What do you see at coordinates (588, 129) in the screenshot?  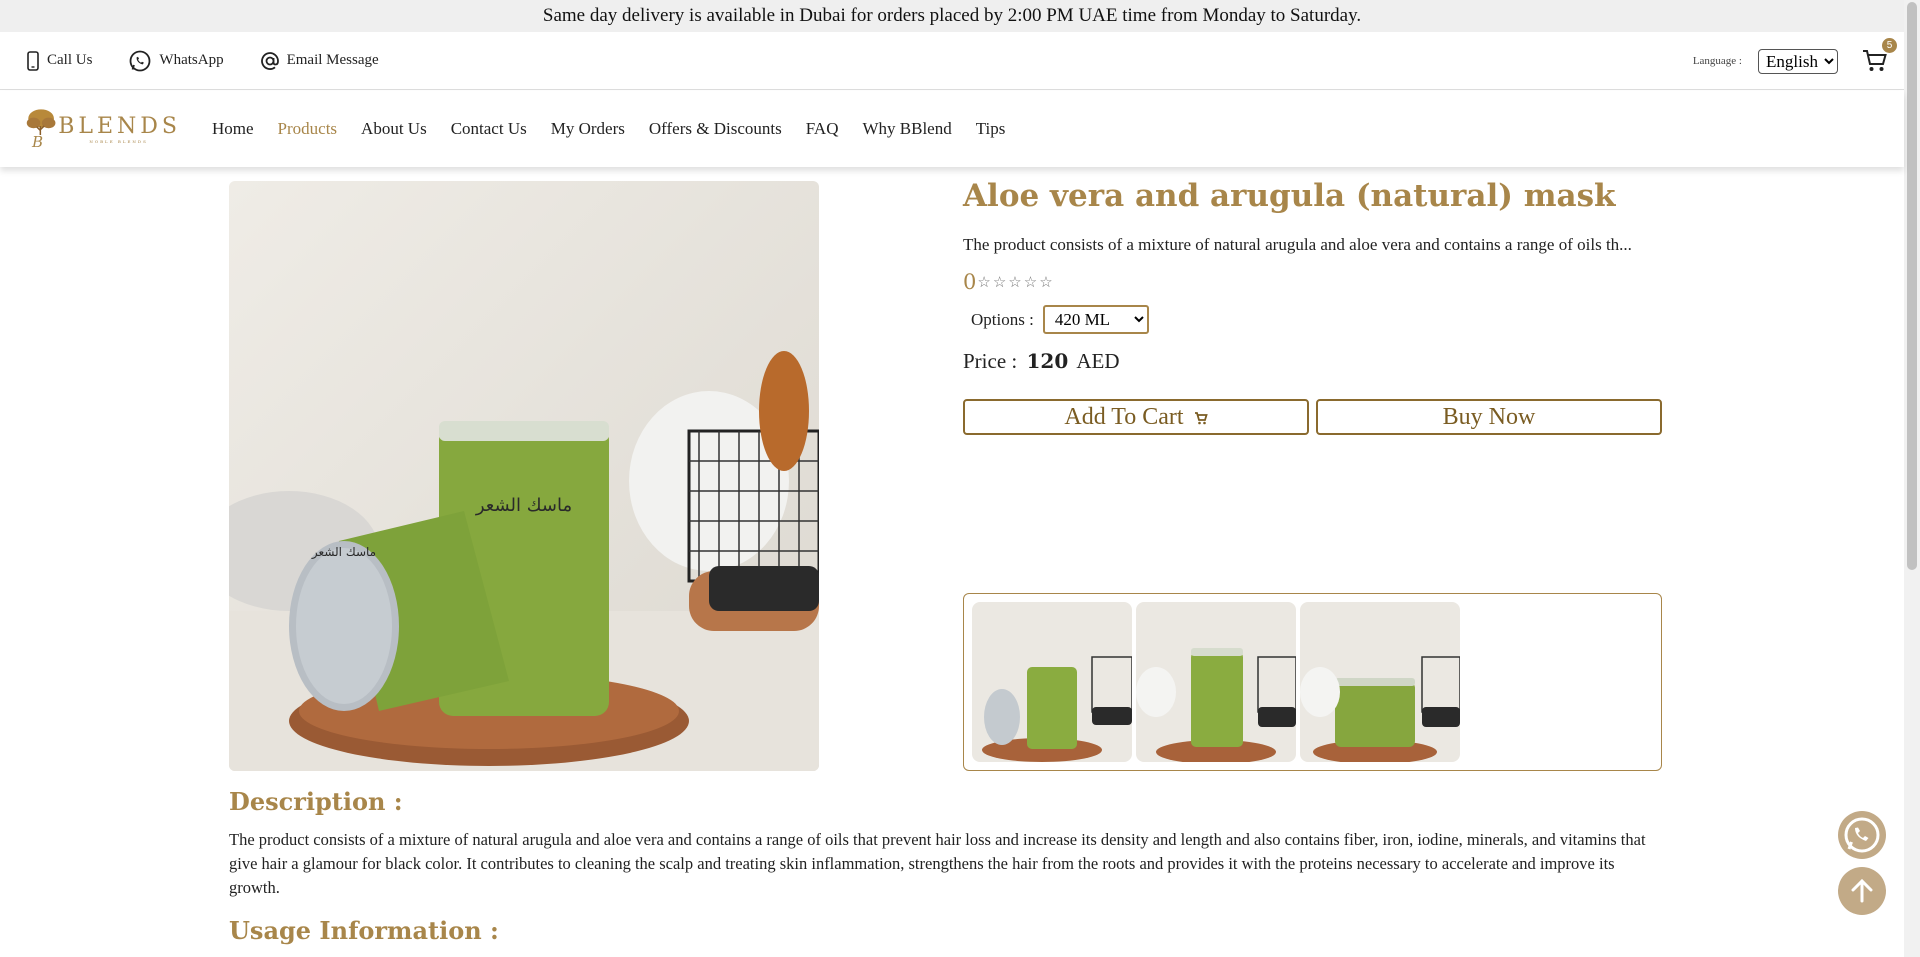 I see `nav-my-orders: My Orders` at bounding box center [588, 129].